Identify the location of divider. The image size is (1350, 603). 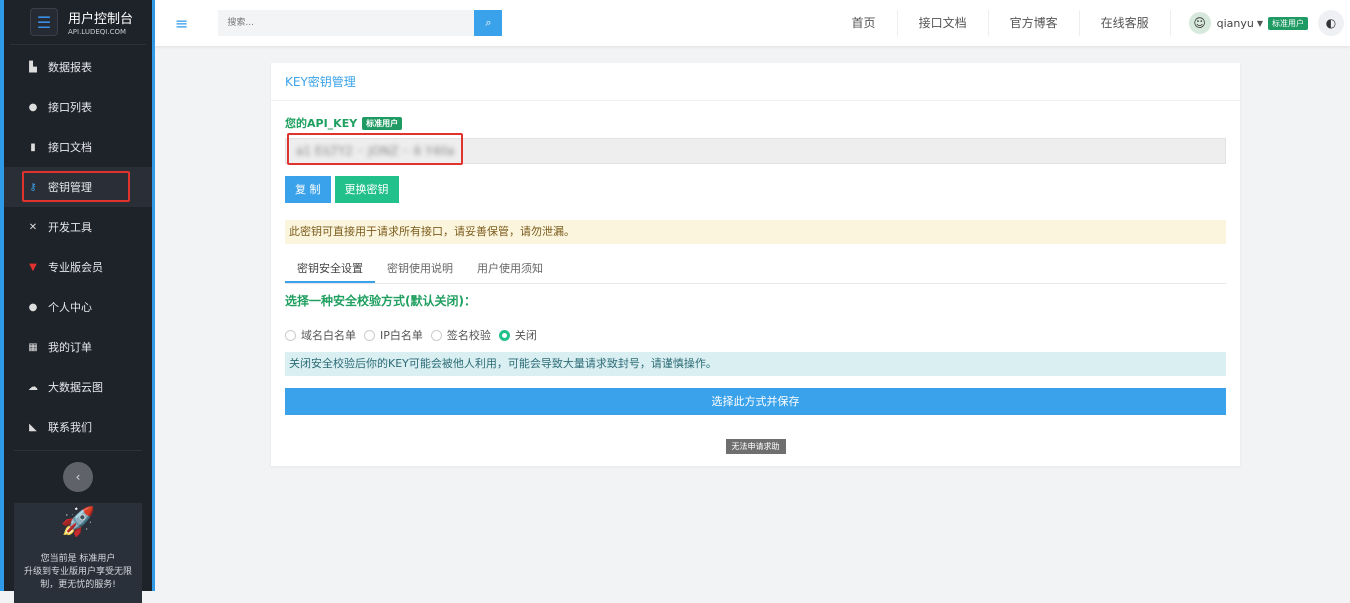
(78, 450).